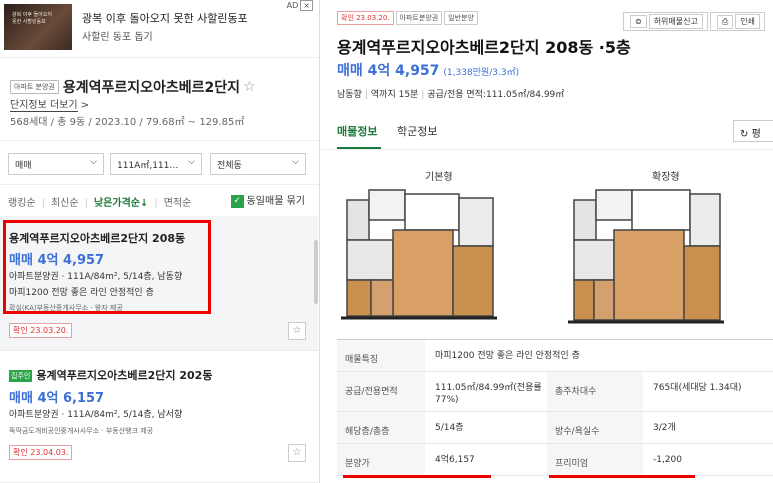 The height and width of the screenshot is (483, 773). What do you see at coordinates (56, 164) in the screenshot?
I see `trade-type-select: 매매 ⌵` at bounding box center [56, 164].